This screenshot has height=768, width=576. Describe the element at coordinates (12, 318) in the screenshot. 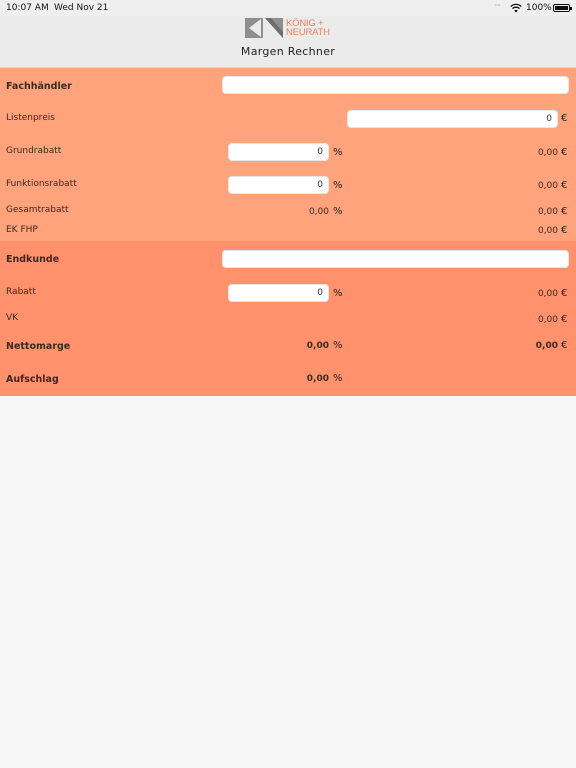

I see `vk-label: VK` at that location.